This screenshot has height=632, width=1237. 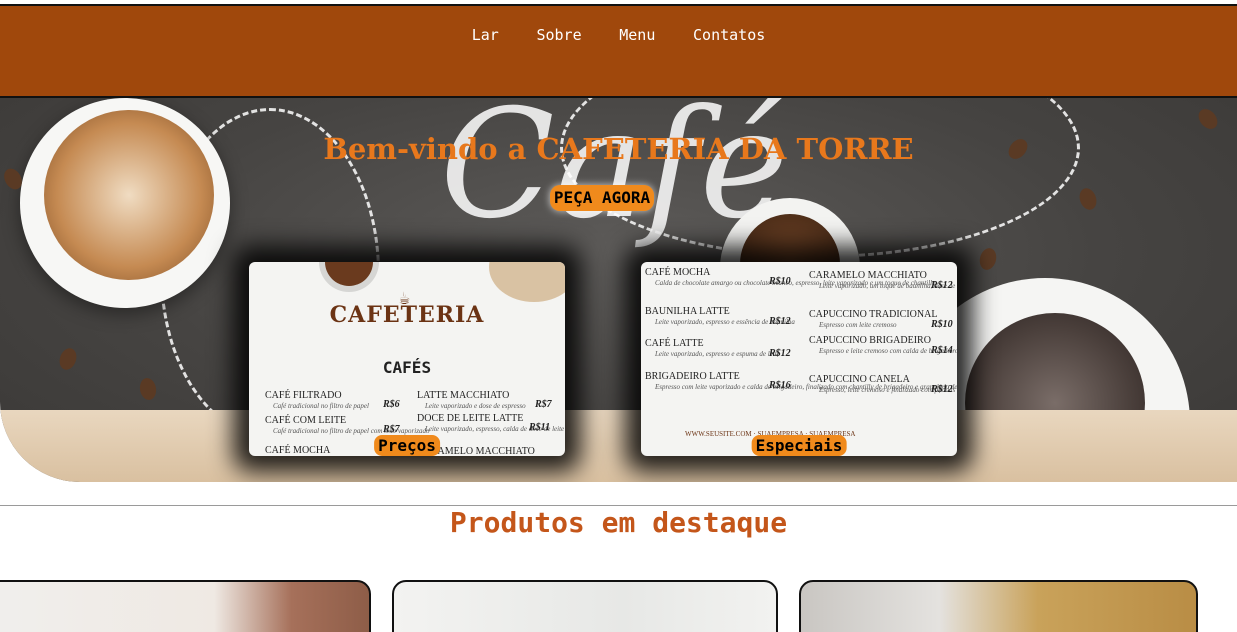 I want to click on menu-item-name: BRIGADEIRO LATTE, so click(x=692, y=376).